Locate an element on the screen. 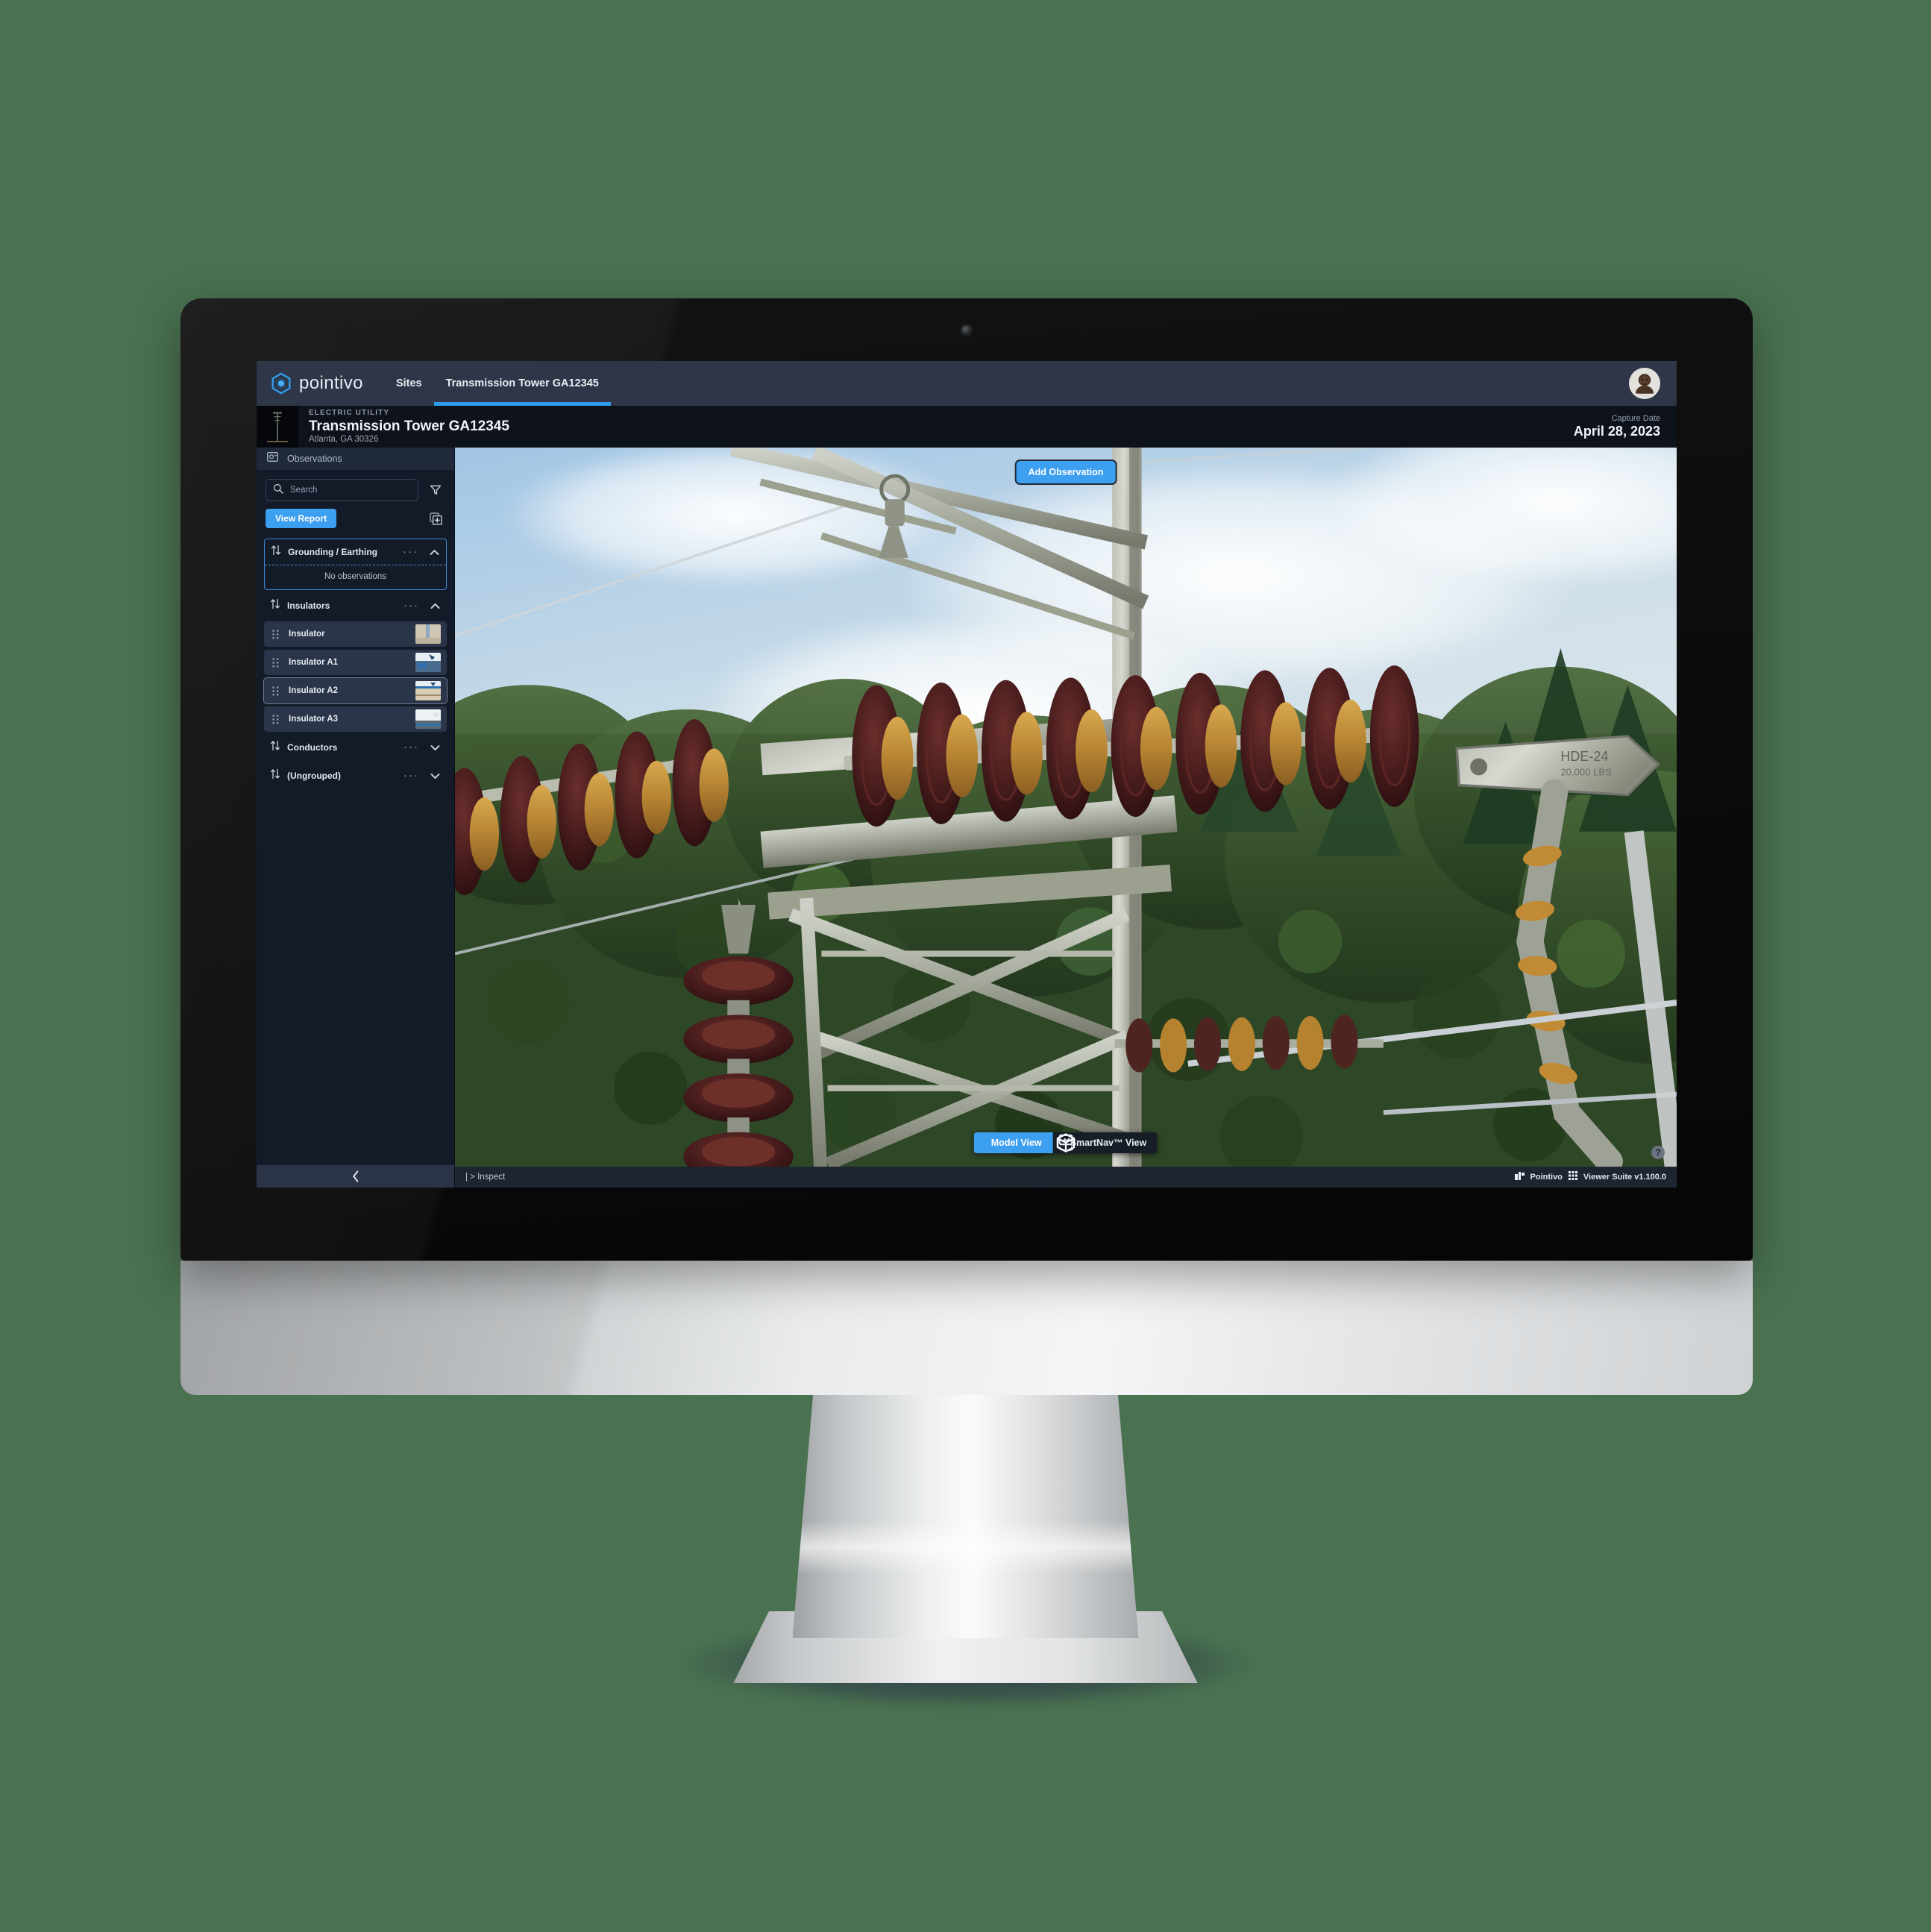 The width and height of the screenshot is (1931, 1932). filter-funnel-icon is located at coordinates (435, 490).